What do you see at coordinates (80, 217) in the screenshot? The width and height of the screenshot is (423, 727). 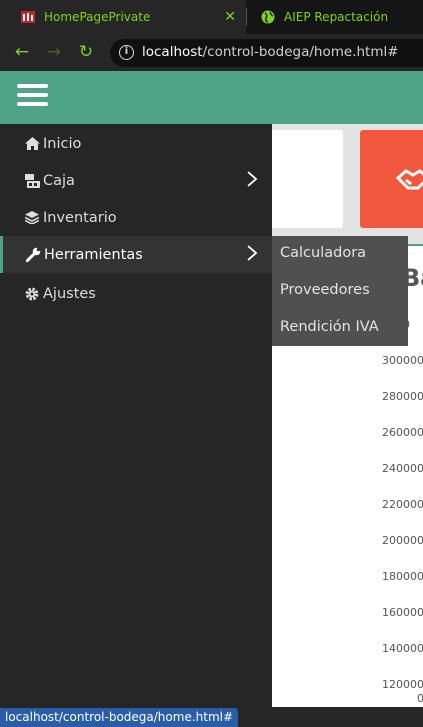 I see `sidebar-item-label: Inventario` at bounding box center [80, 217].